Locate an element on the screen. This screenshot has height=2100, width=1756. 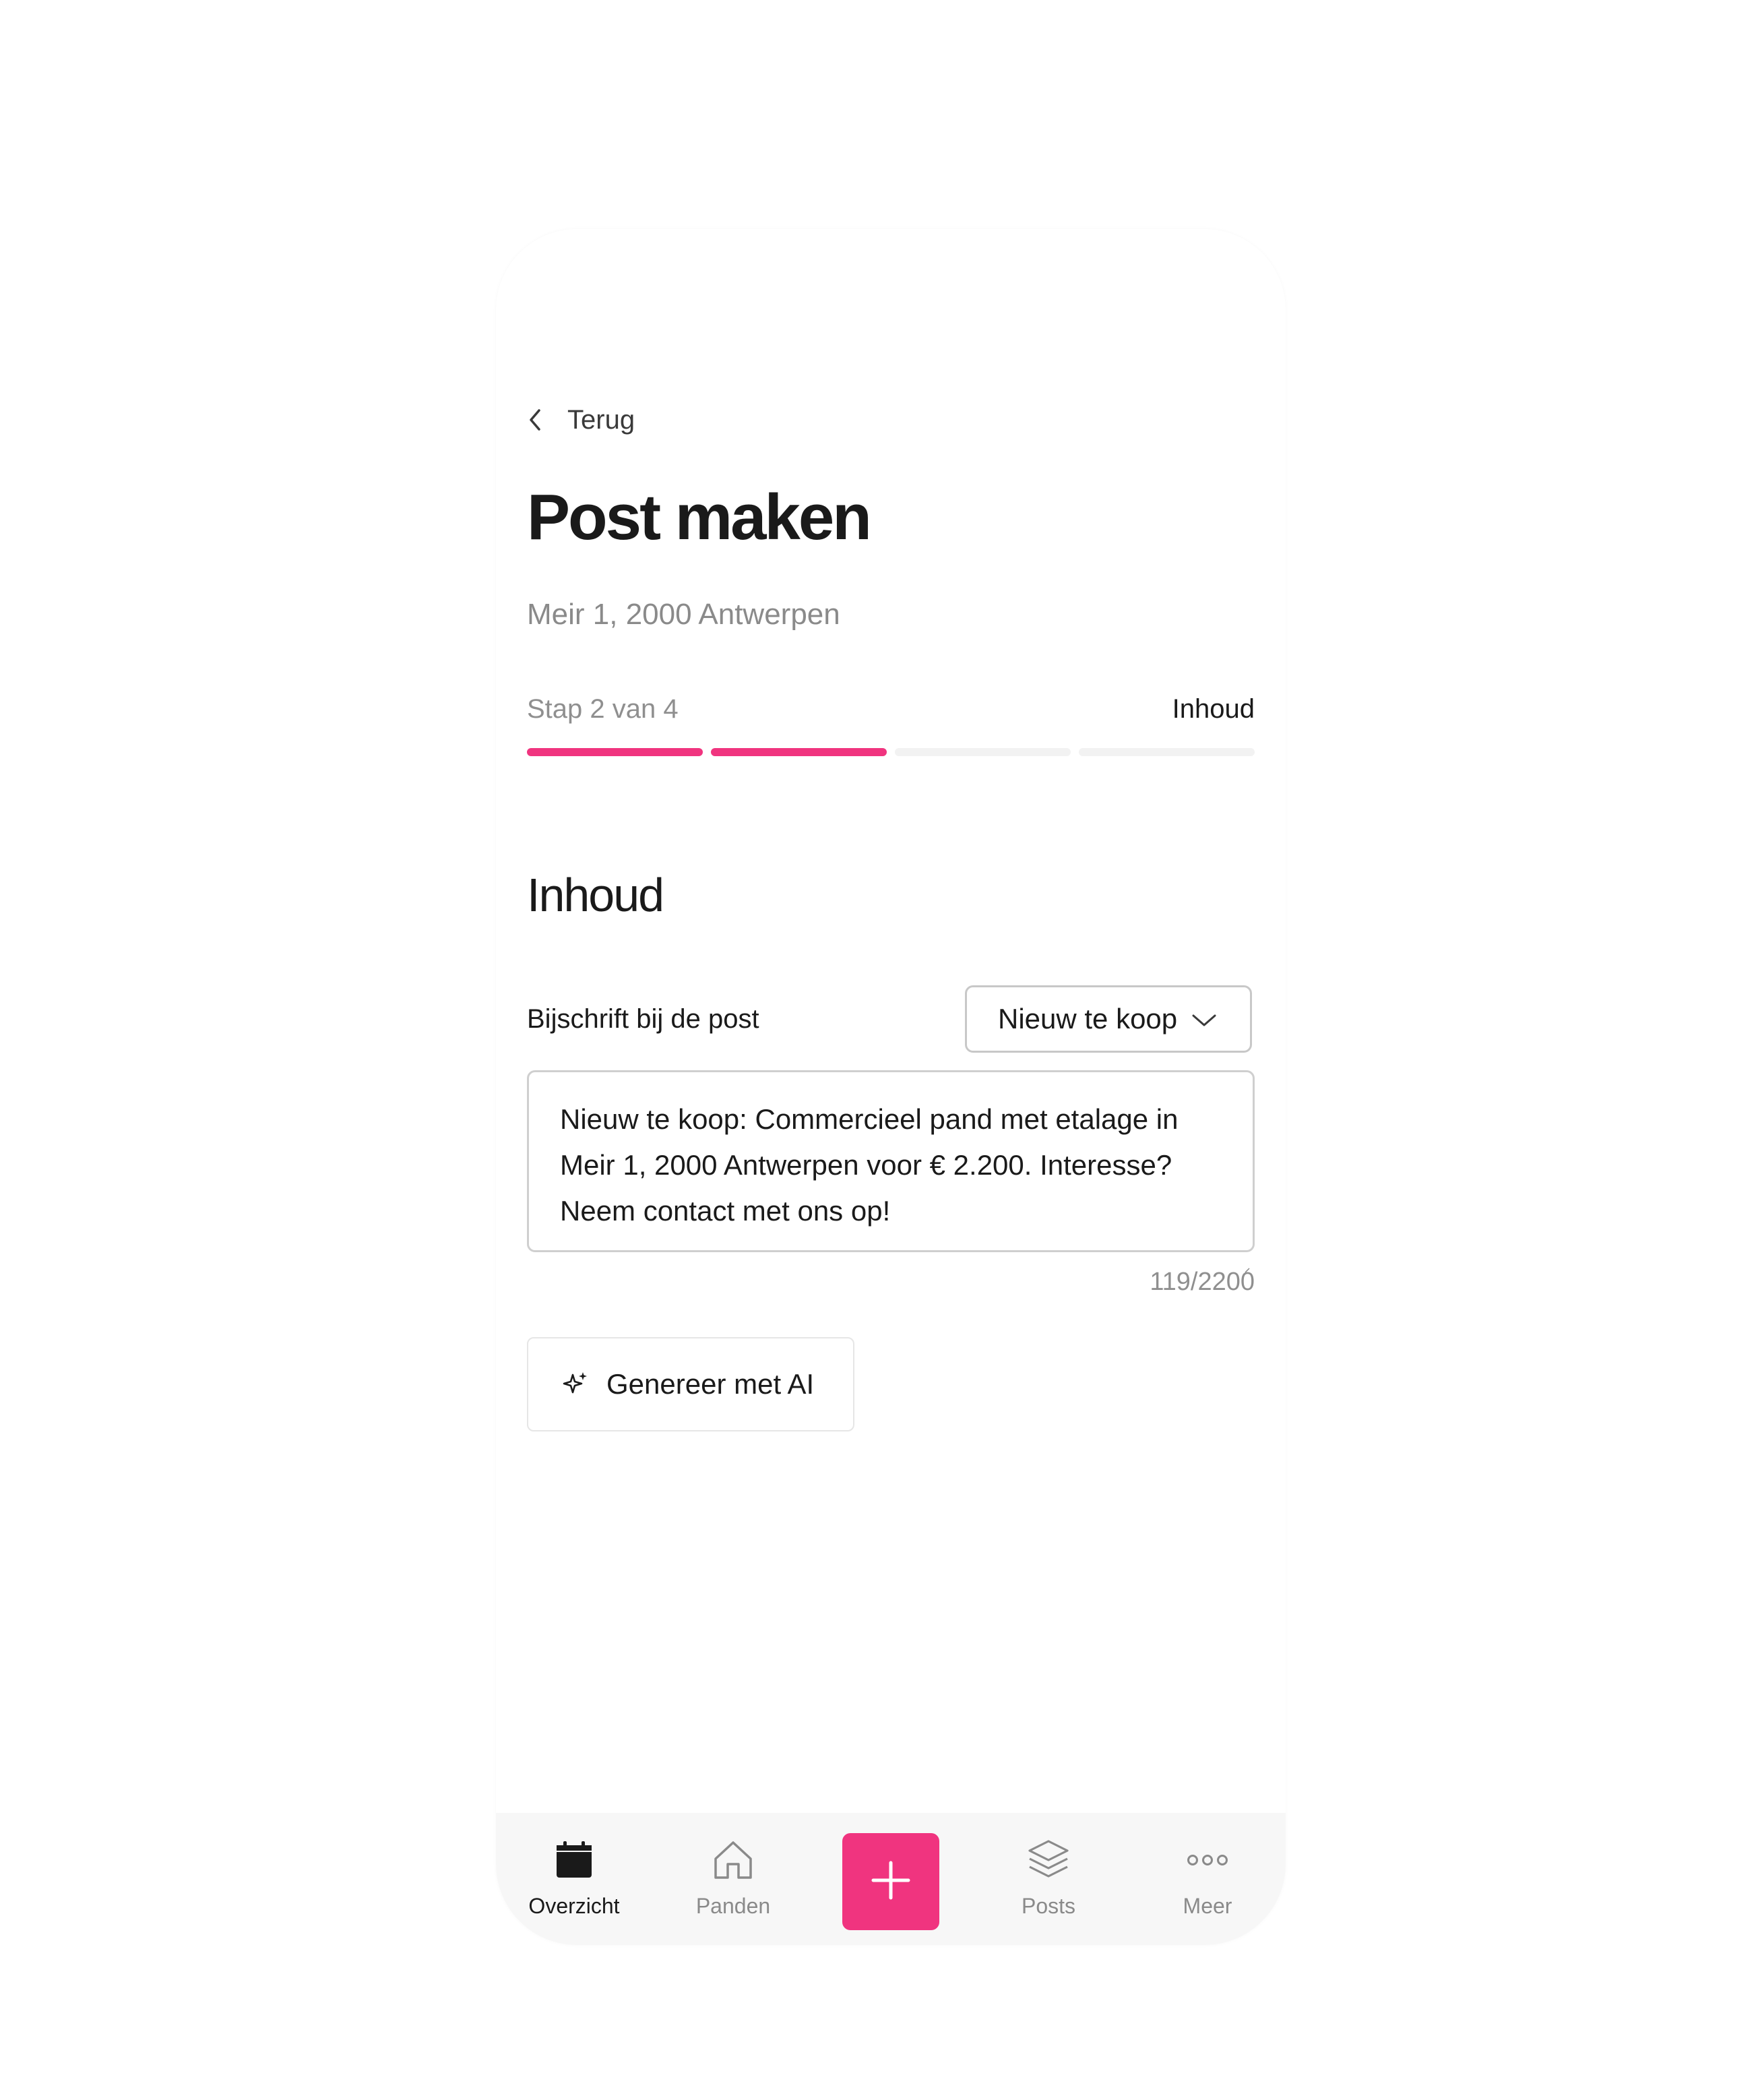
tab-label: Panden is located at coordinates (733, 1906).